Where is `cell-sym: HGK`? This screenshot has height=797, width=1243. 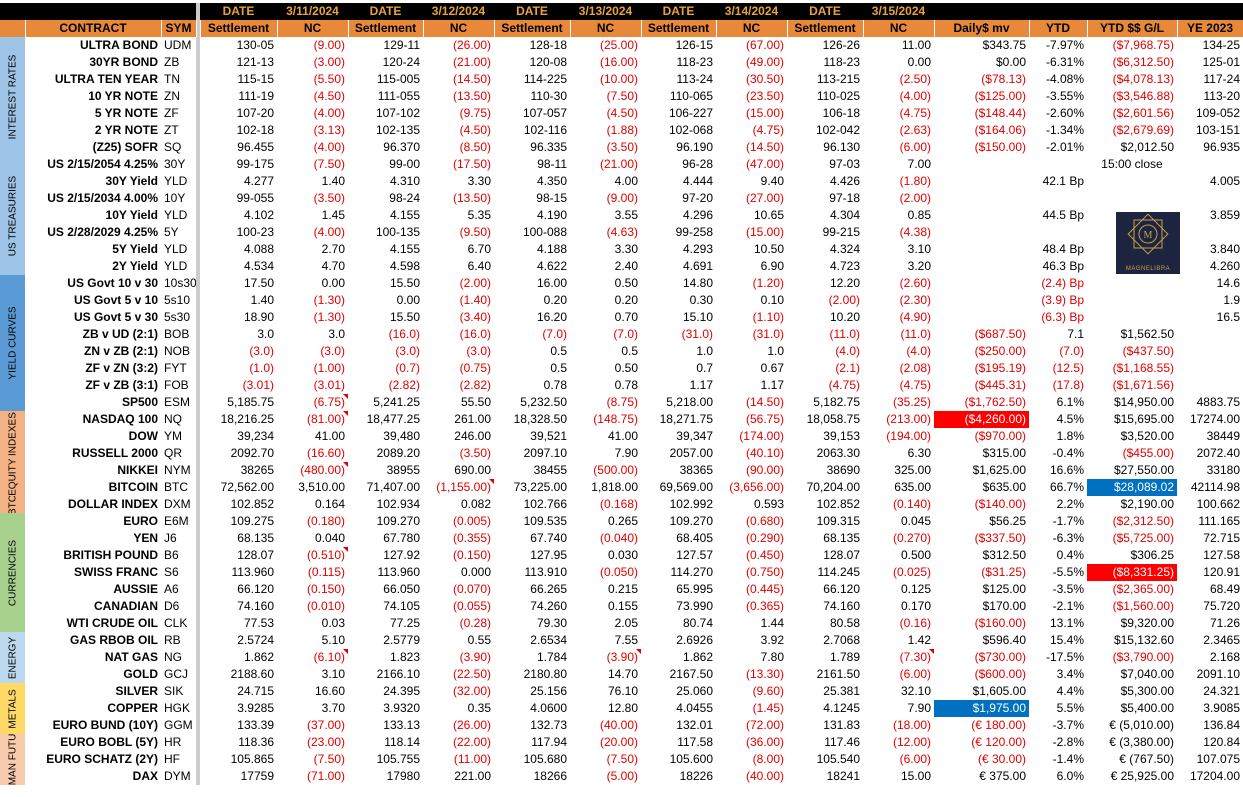 cell-sym: HGK is located at coordinates (178, 708).